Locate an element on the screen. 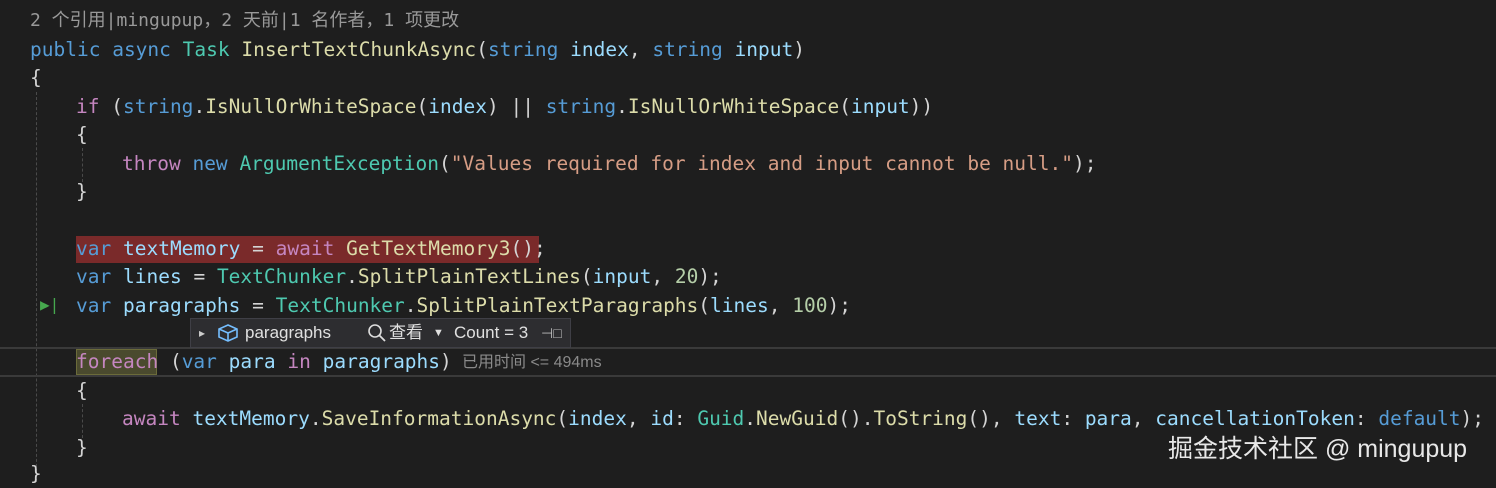 Image resolution: width=1496 pixels, height=488 pixels. datatip-value: Count = 3 is located at coordinates (491, 332).